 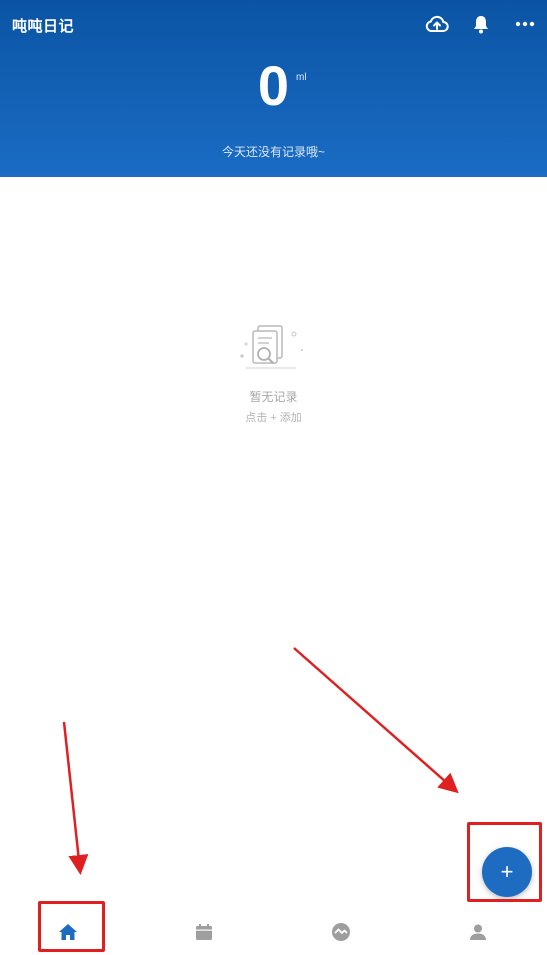 I want to click on cloud-upload-icon, so click(x=437, y=24).